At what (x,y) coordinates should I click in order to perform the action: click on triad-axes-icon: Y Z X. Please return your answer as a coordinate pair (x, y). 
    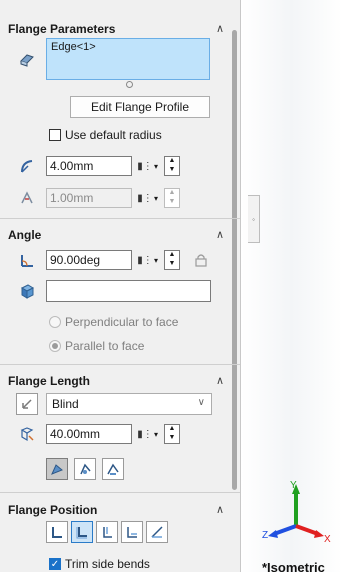
    Looking at the image, I should click on (296, 512).